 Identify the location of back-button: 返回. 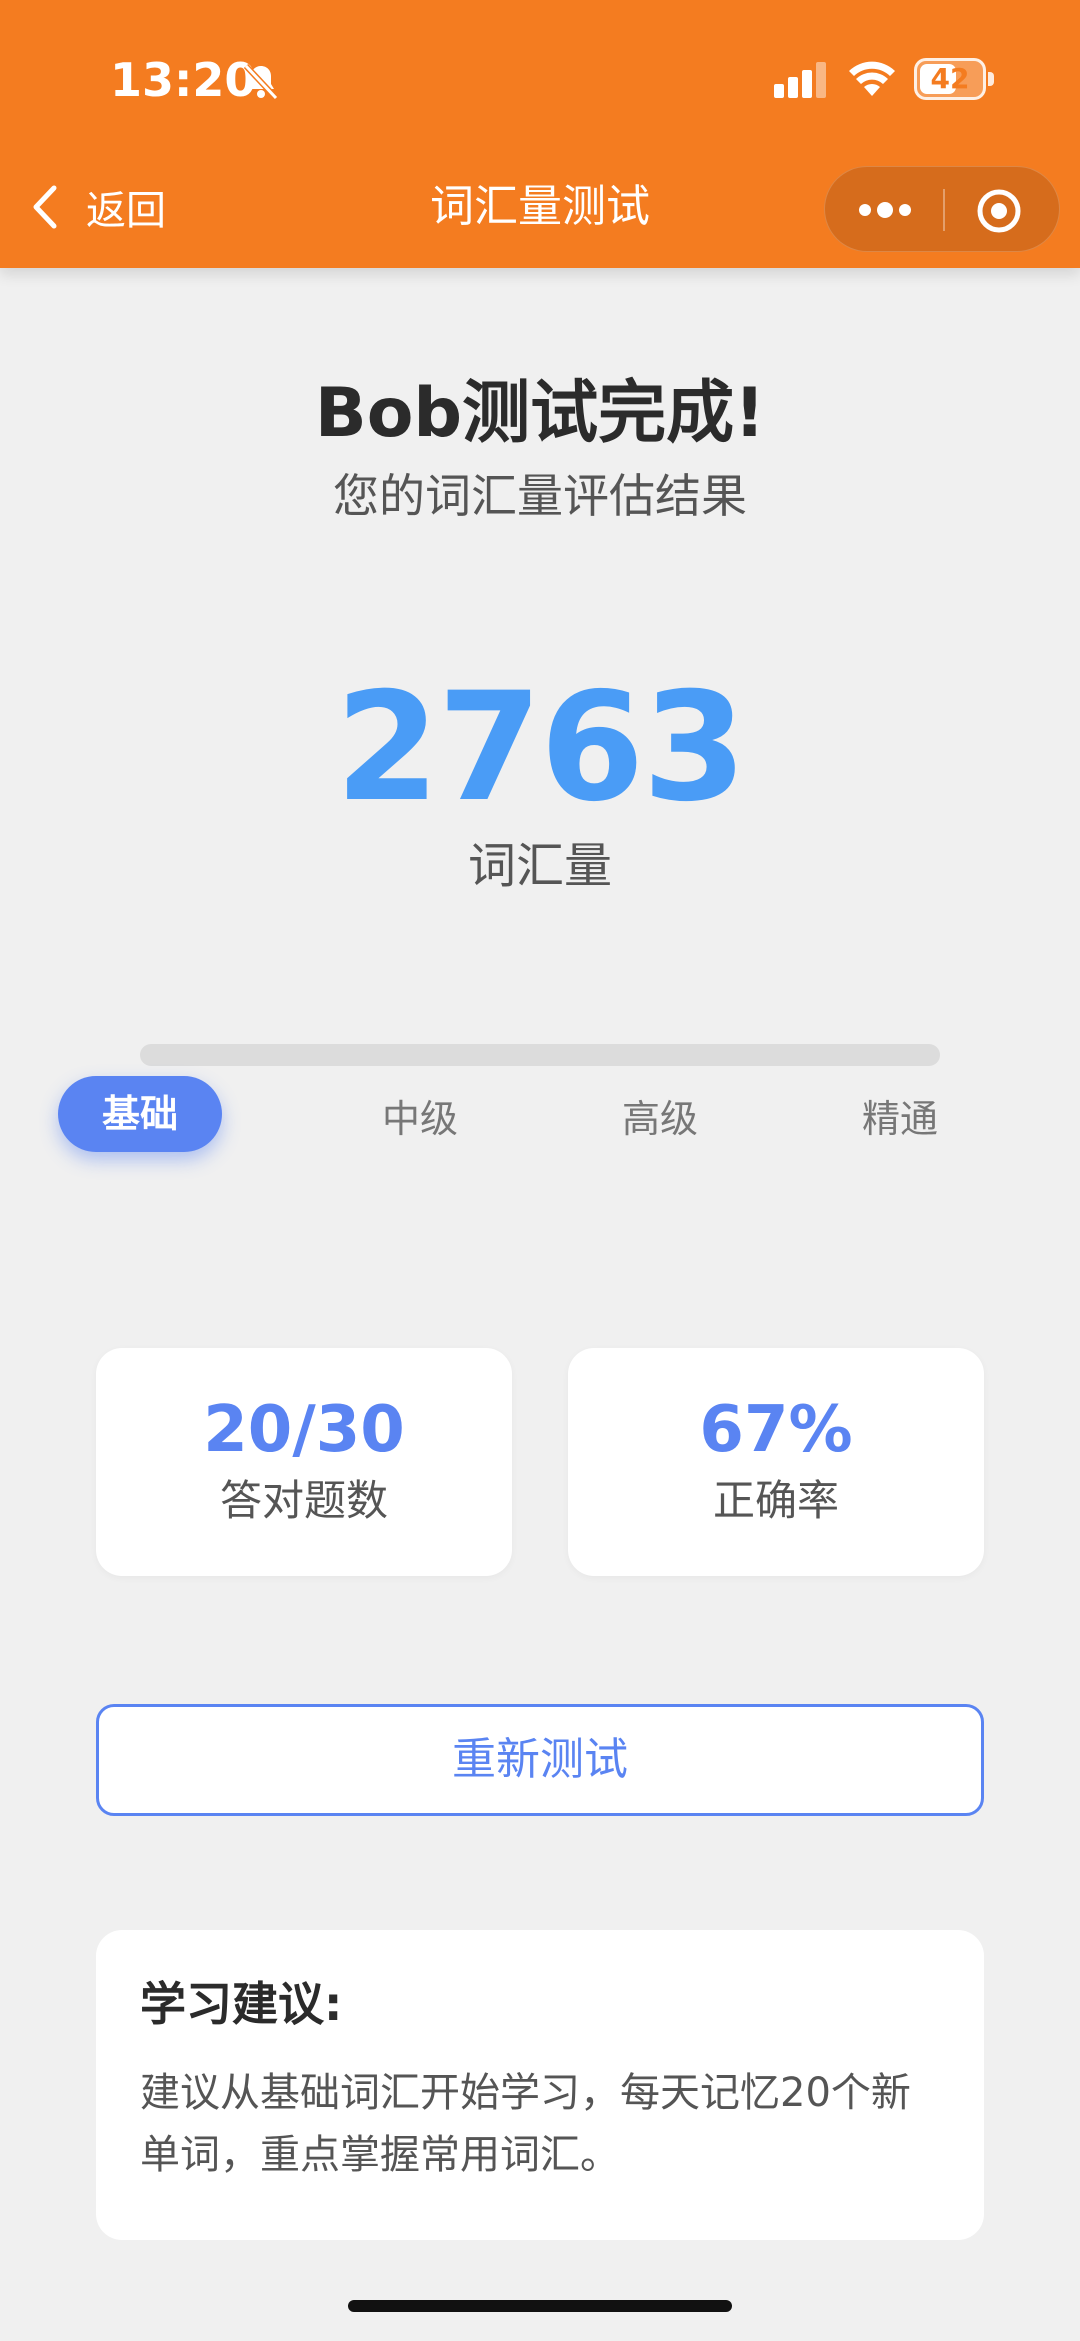
(98, 207).